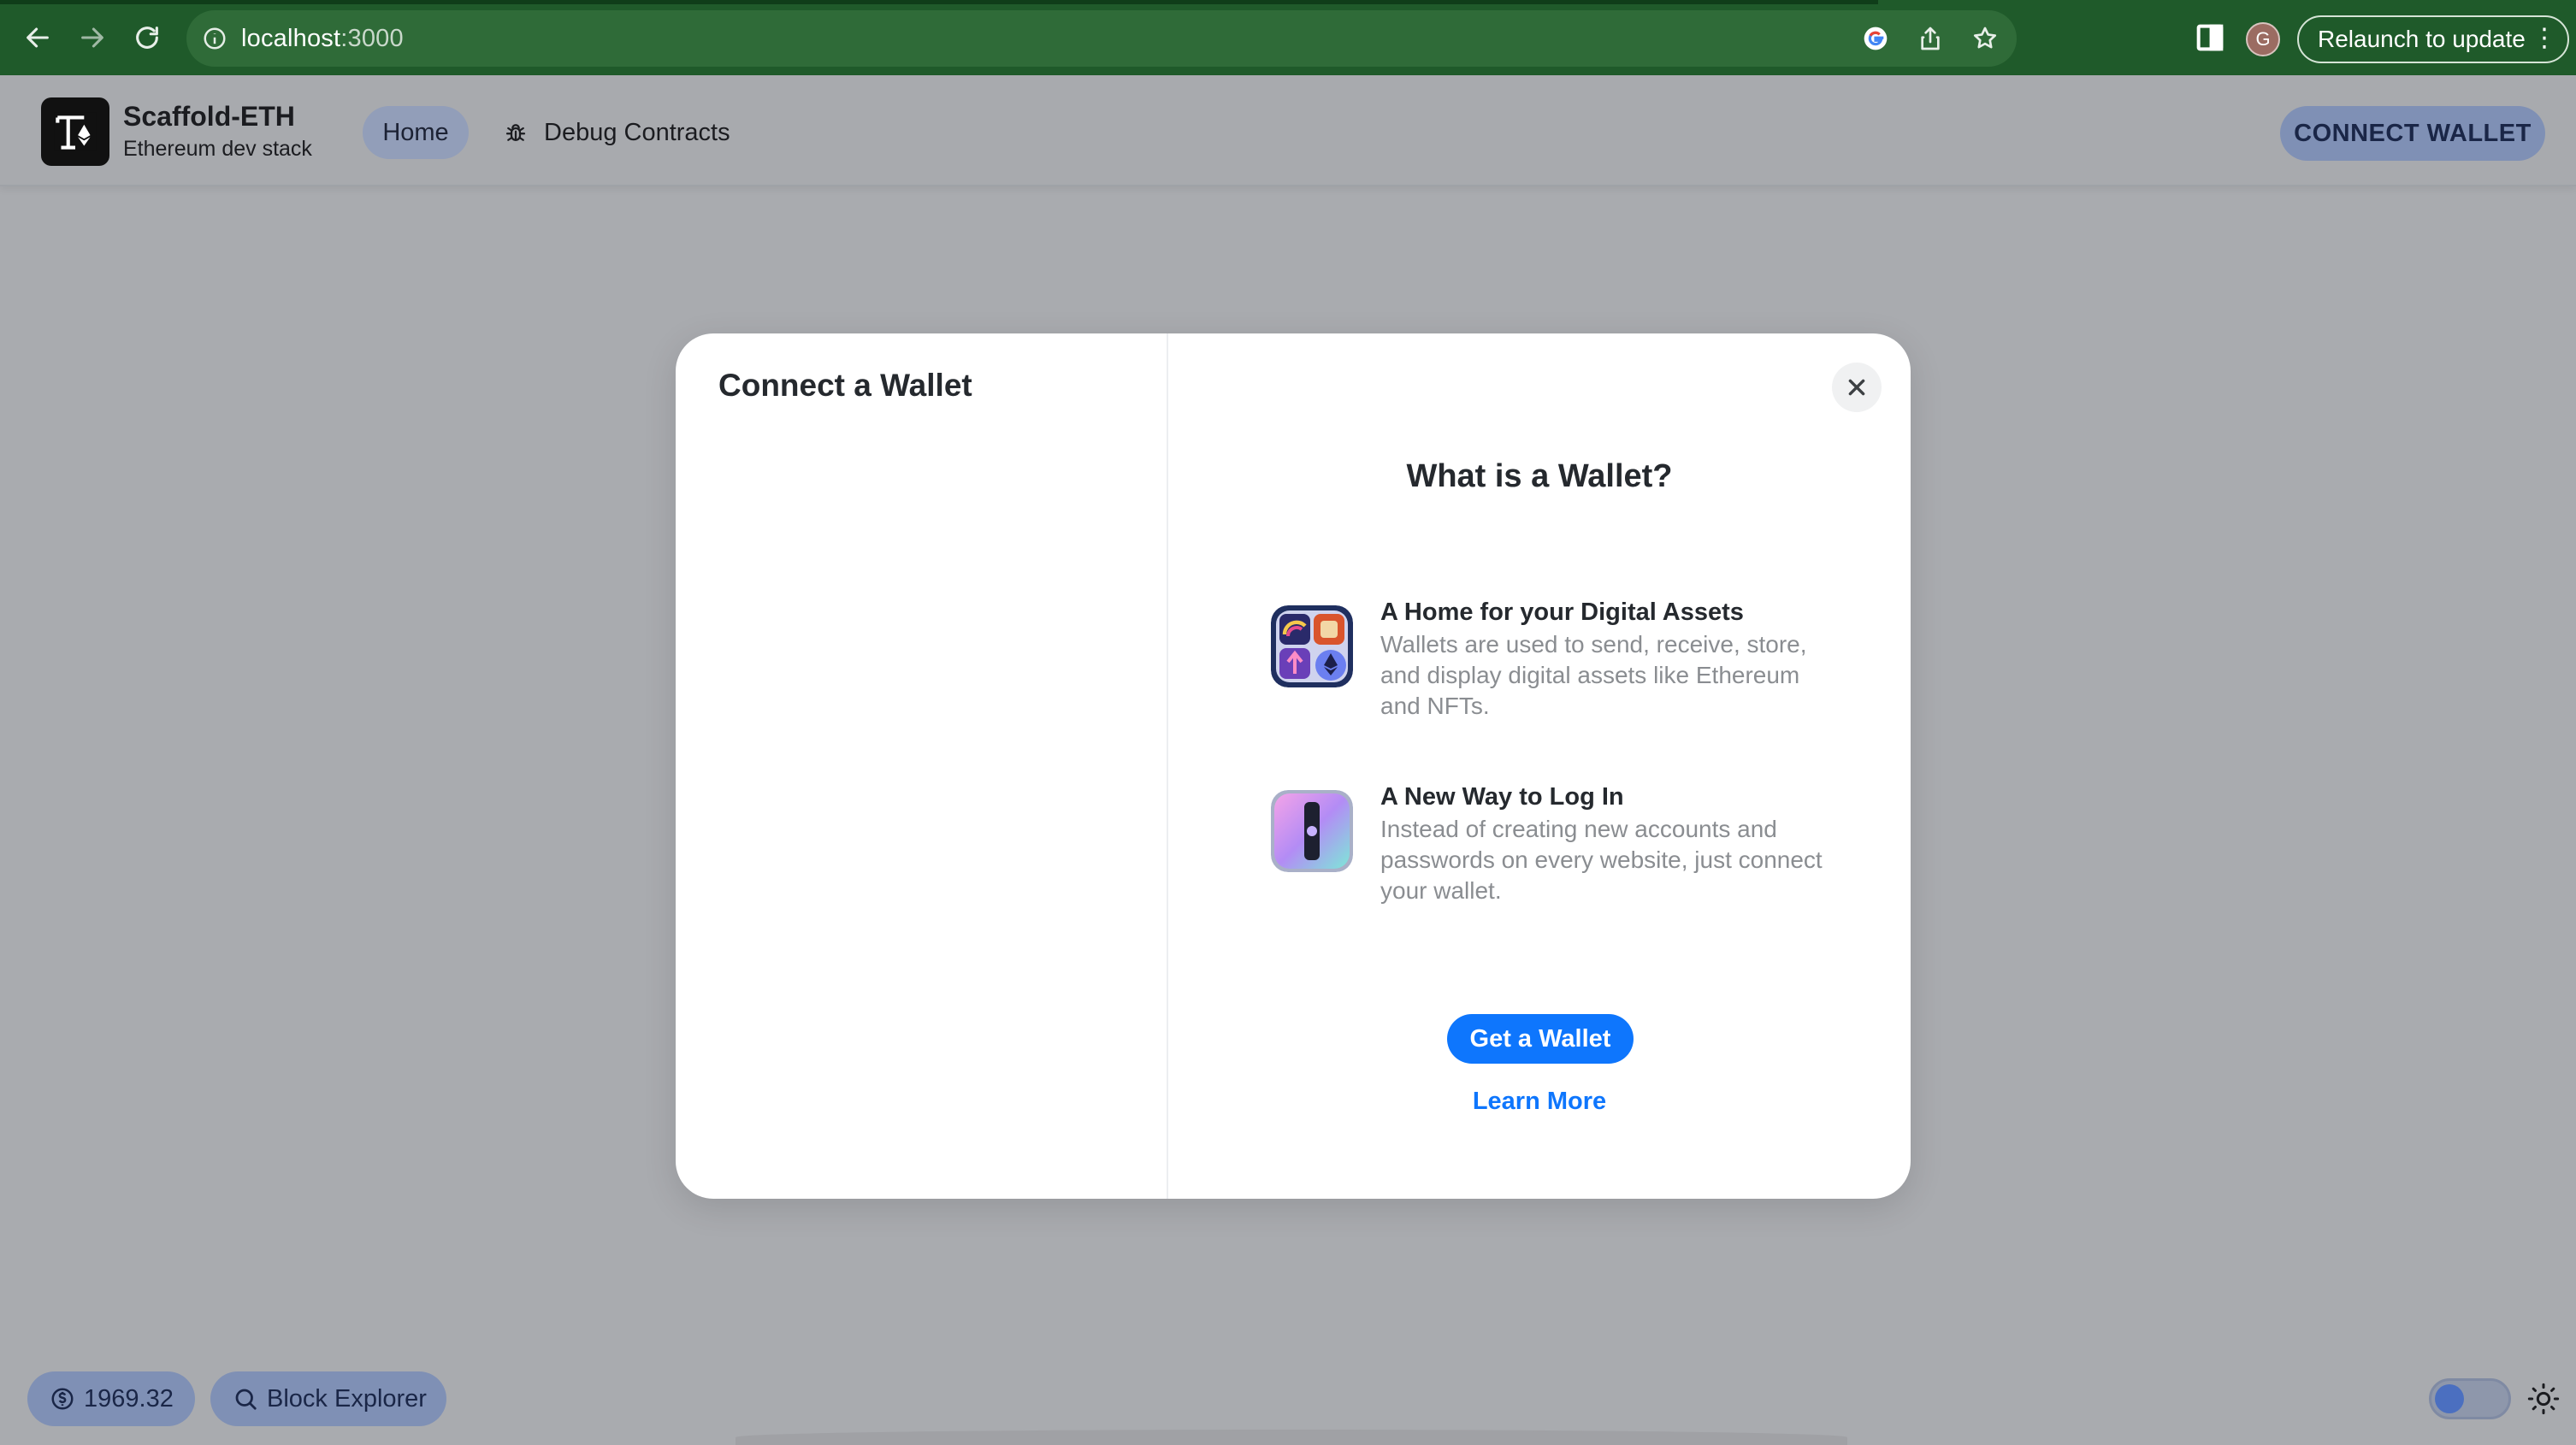 The width and height of the screenshot is (2576, 1445). What do you see at coordinates (372, 38) in the screenshot?
I see `url-port: :3000` at bounding box center [372, 38].